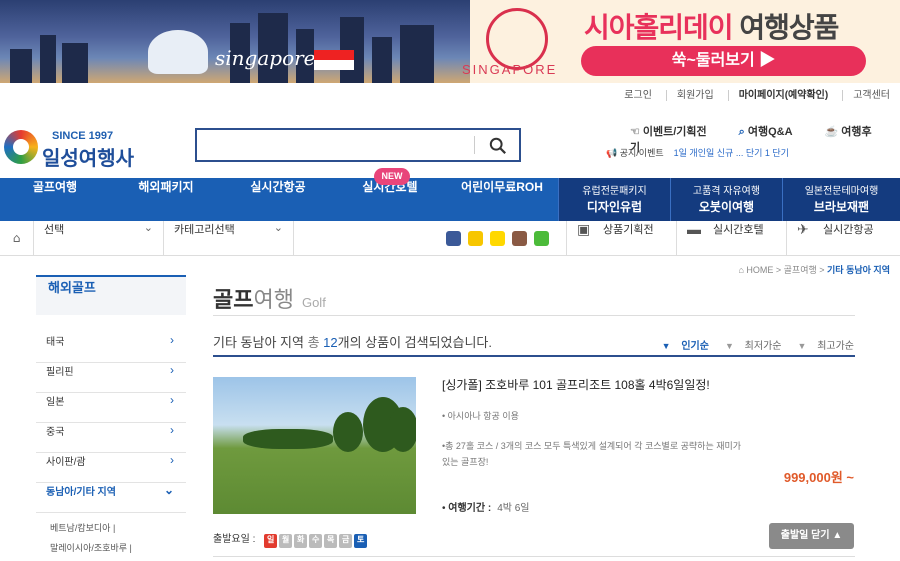 This screenshot has width=900, height=561. Describe the element at coordinates (352, 342) in the screenshot. I see `result-count: 기타 동남아 지역 총 12개의 상품이 검색되었습니다.` at that location.